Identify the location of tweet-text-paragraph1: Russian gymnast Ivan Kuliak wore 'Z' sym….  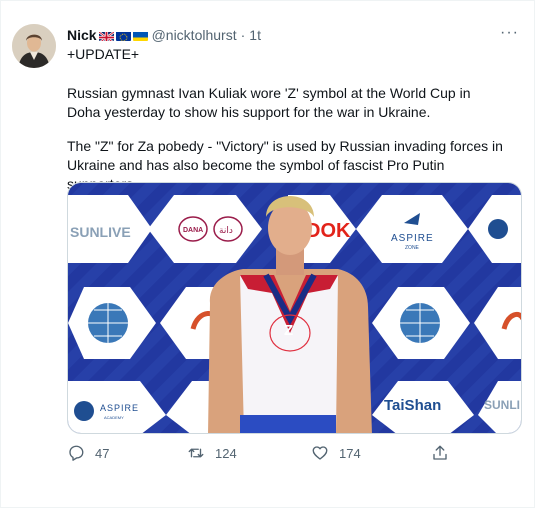
(269, 102).